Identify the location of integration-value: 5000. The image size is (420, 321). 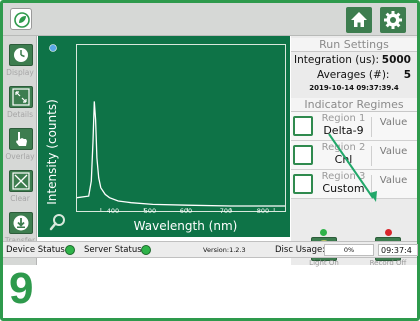
(396, 60).